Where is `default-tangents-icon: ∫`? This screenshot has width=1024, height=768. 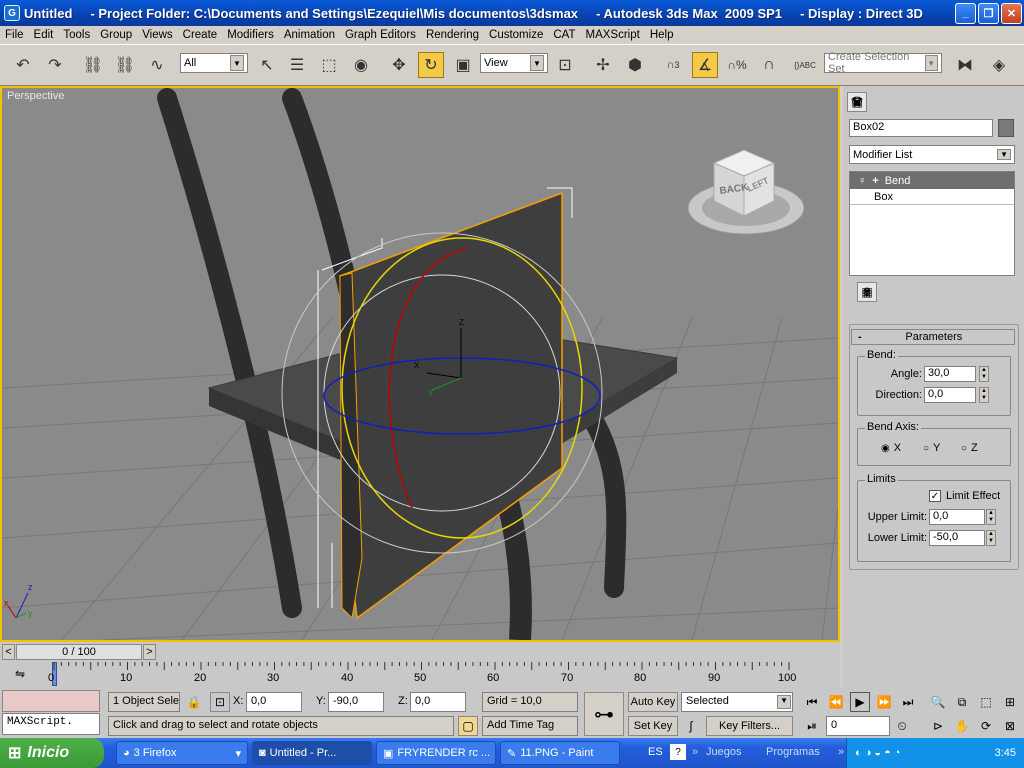
default-tangents-icon: ∫ is located at coordinates (691, 726).